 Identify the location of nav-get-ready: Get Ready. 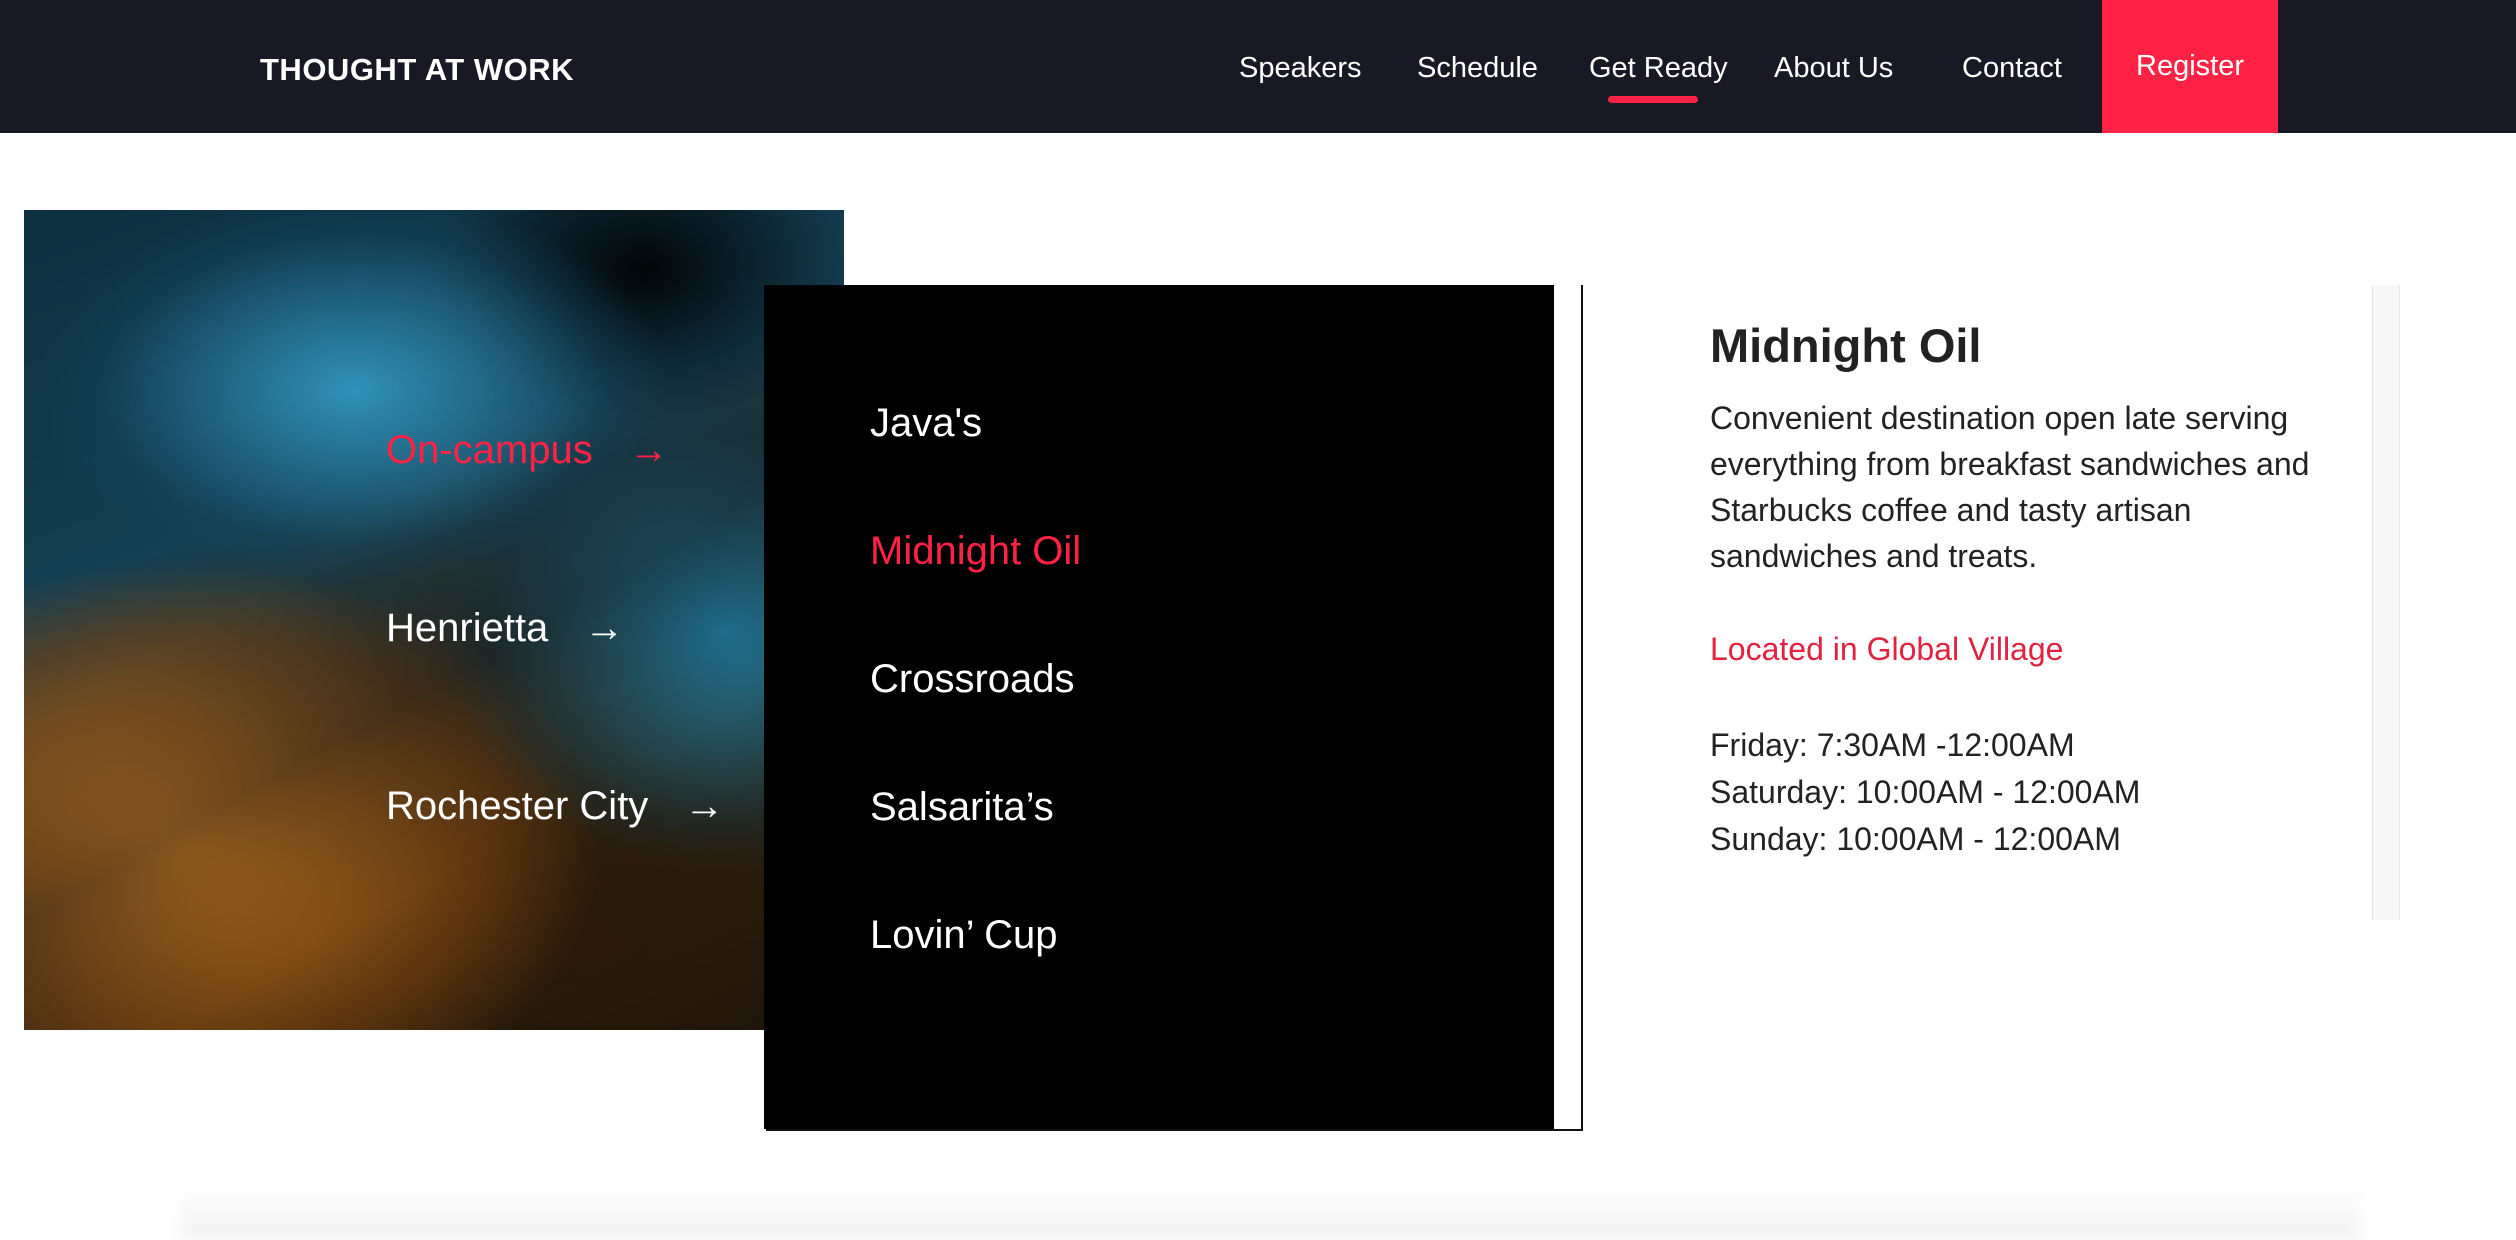
(1658, 68).